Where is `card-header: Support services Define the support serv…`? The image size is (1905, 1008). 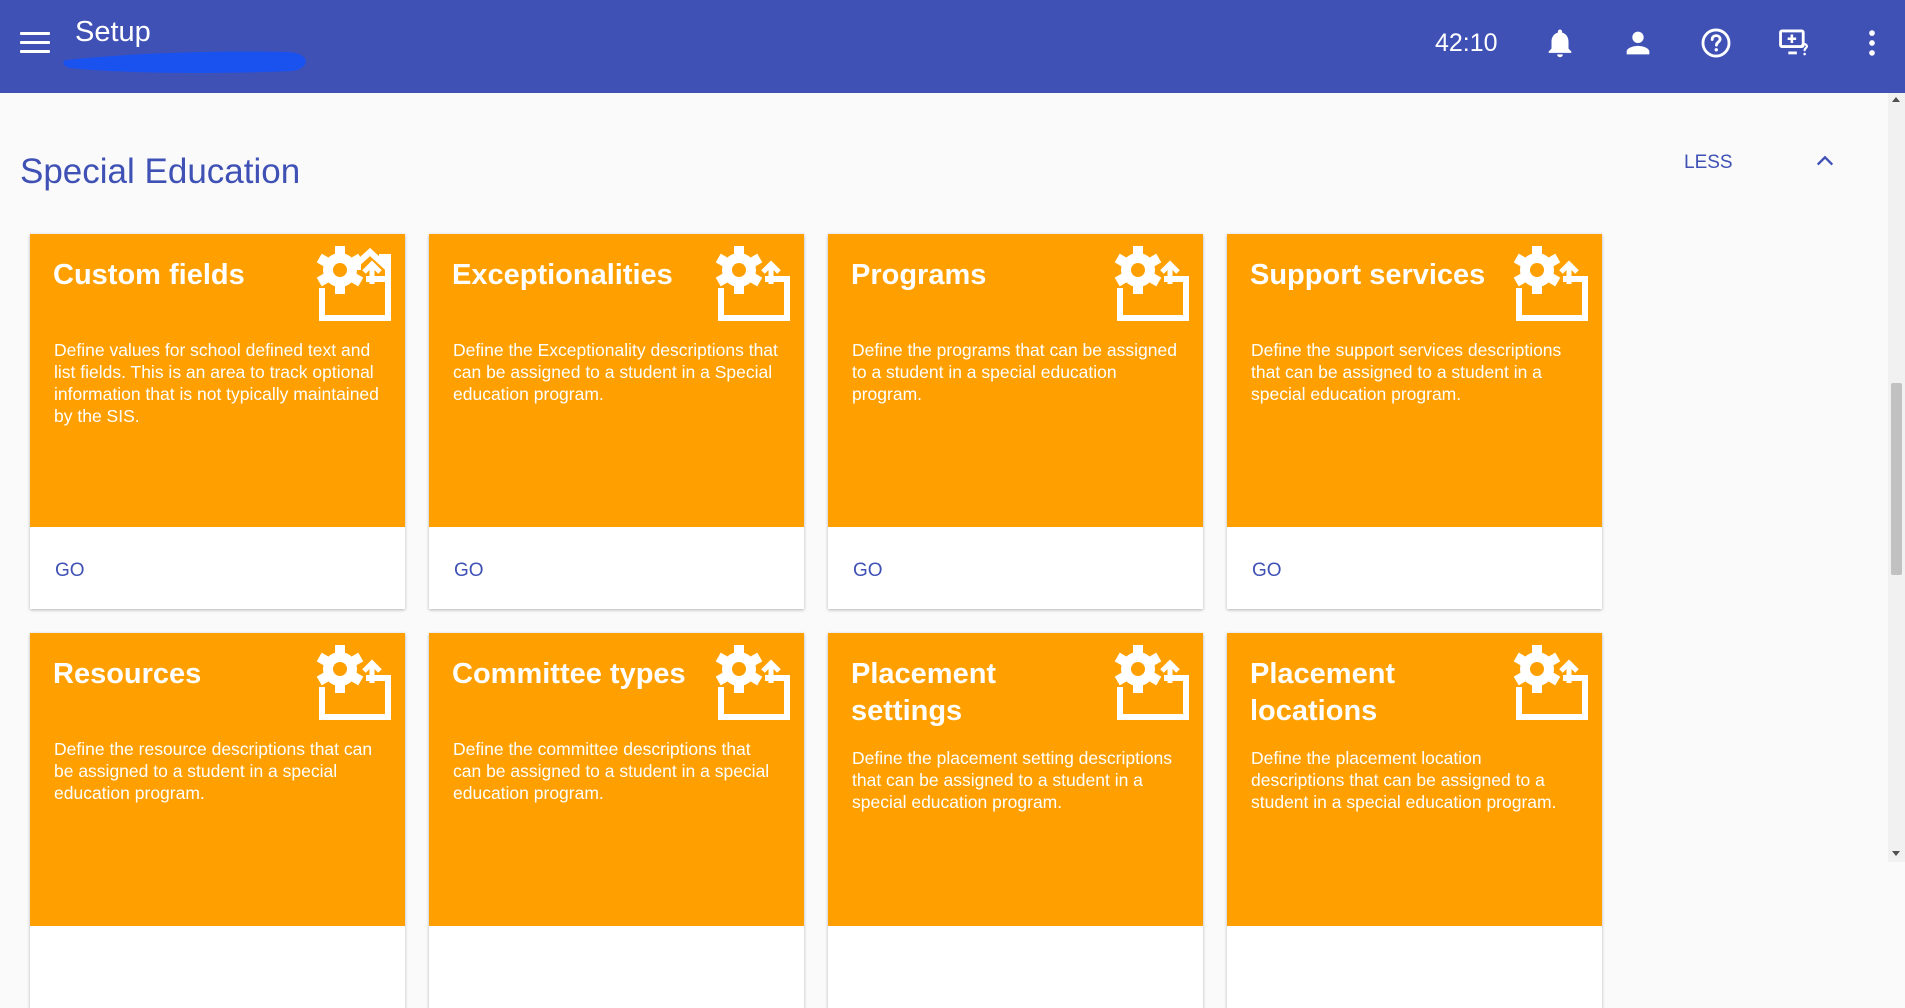 card-header: Support services Define the support serv… is located at coordinates (1414, 380).